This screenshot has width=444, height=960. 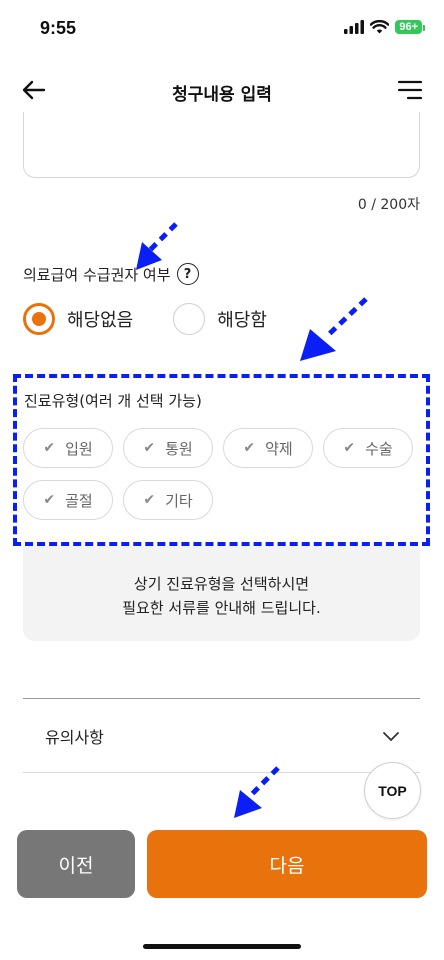 I want to click on menu-icon, so click(x=410, y=90).